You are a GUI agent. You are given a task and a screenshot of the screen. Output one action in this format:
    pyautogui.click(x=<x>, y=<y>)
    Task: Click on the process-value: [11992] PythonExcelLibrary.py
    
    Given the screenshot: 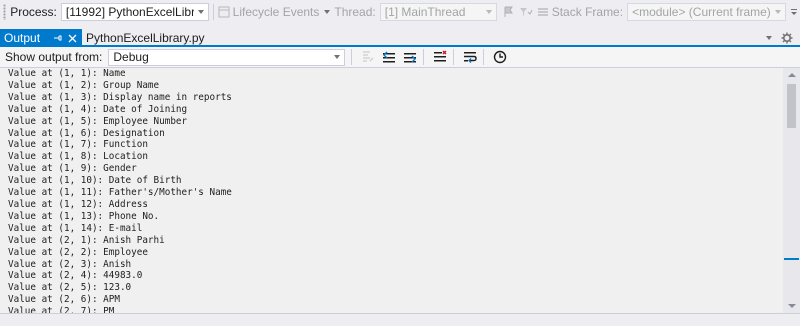 What is the action you would take?
    pyautogui.click(x=129, y=12)
    